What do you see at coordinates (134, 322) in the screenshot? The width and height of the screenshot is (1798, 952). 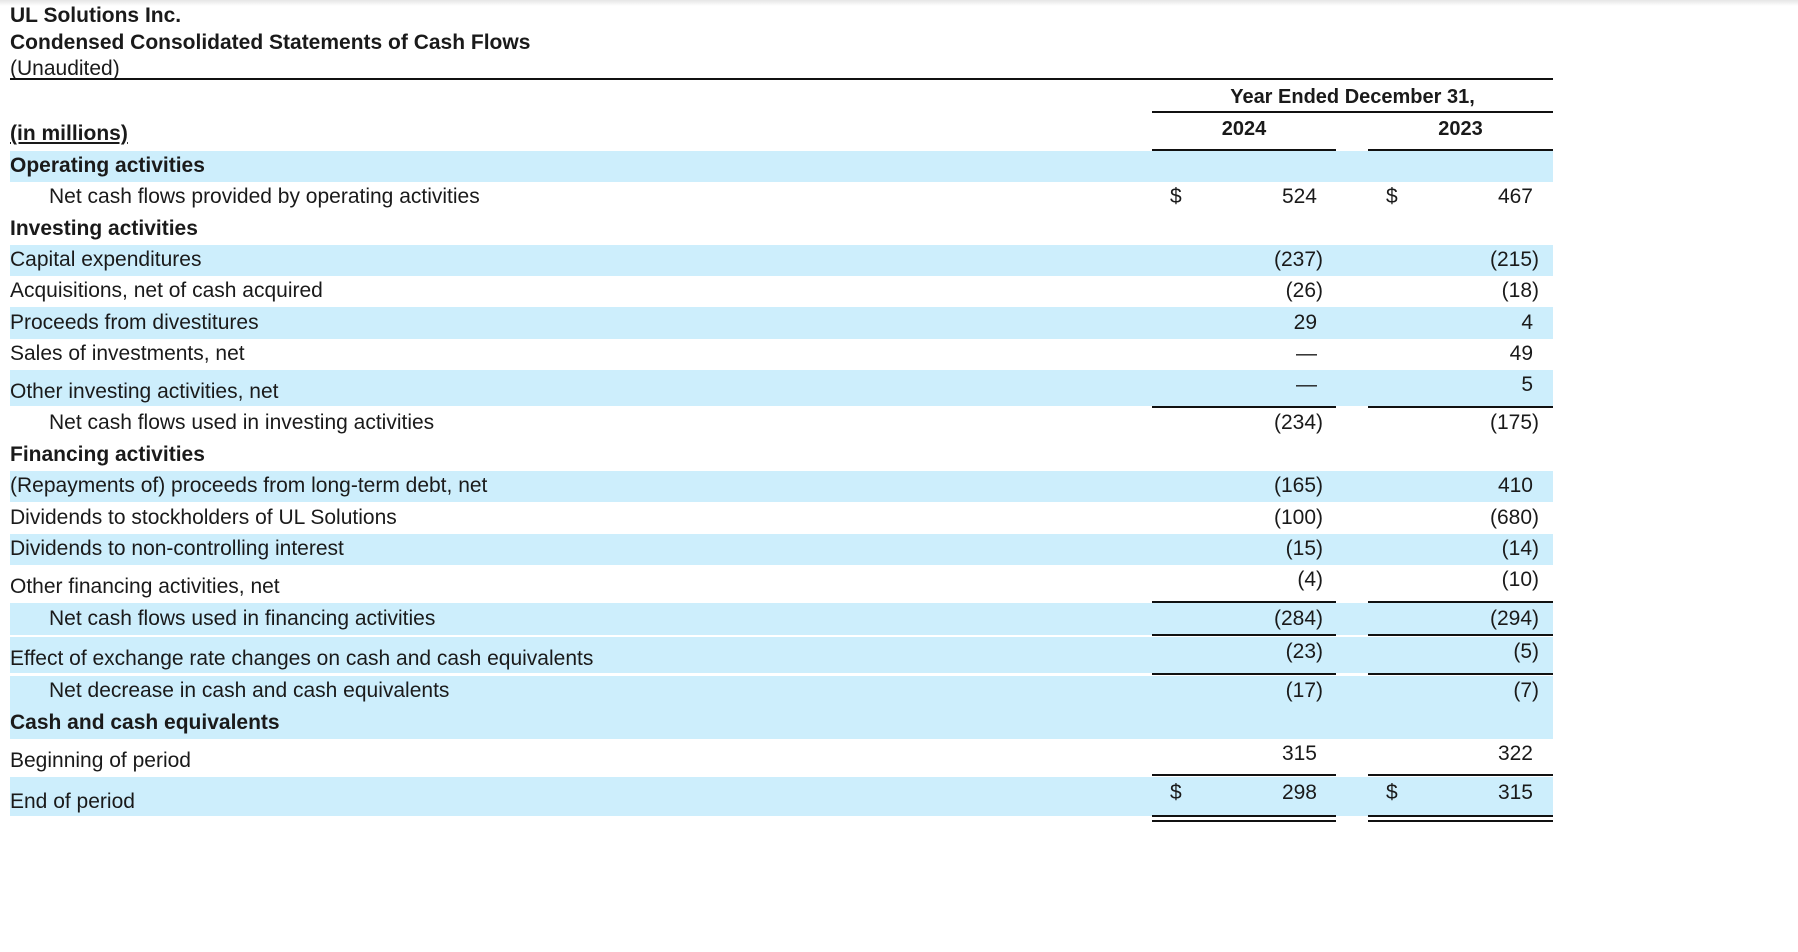 I see `row-label: Proceeds from divestitures` at bounding box center [134, 322].